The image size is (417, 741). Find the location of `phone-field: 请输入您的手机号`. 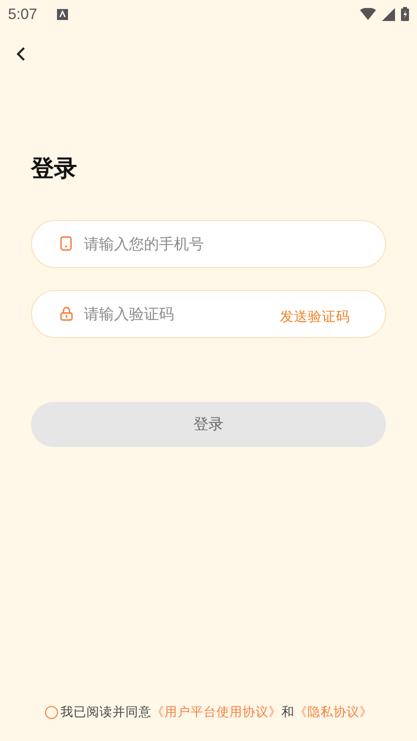

phone-field: 请输入您的手机号 is located at coordinates (208, 244).